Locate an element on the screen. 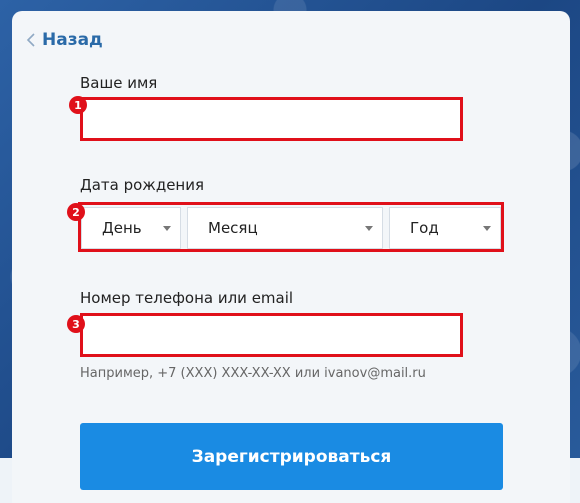  name-label: Ваше имя is located at coordinates (119, 83).